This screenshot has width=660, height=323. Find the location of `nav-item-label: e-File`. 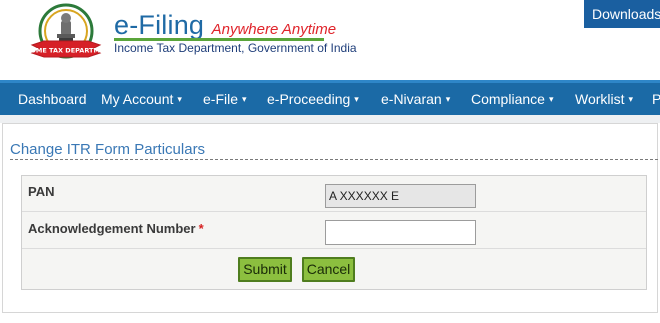

nav-item-label: e-File is located at coordinates (221, 99).